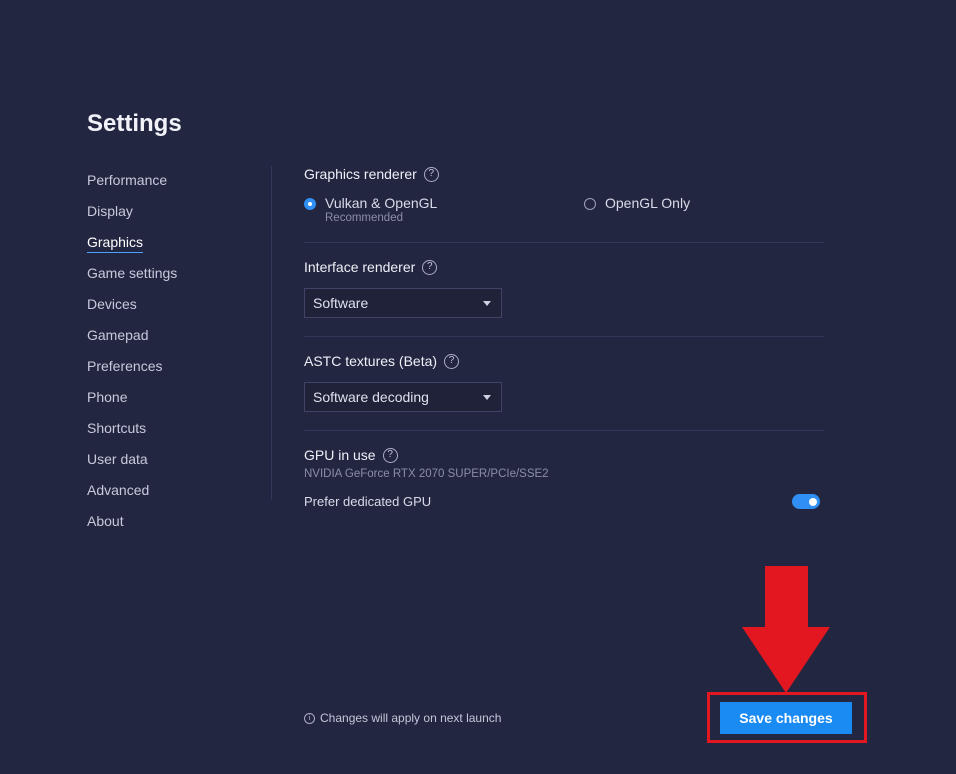 The image size is (956, 774). I want to click on astc-textures-label: ASTC textures (Beta), so click(371, 361).